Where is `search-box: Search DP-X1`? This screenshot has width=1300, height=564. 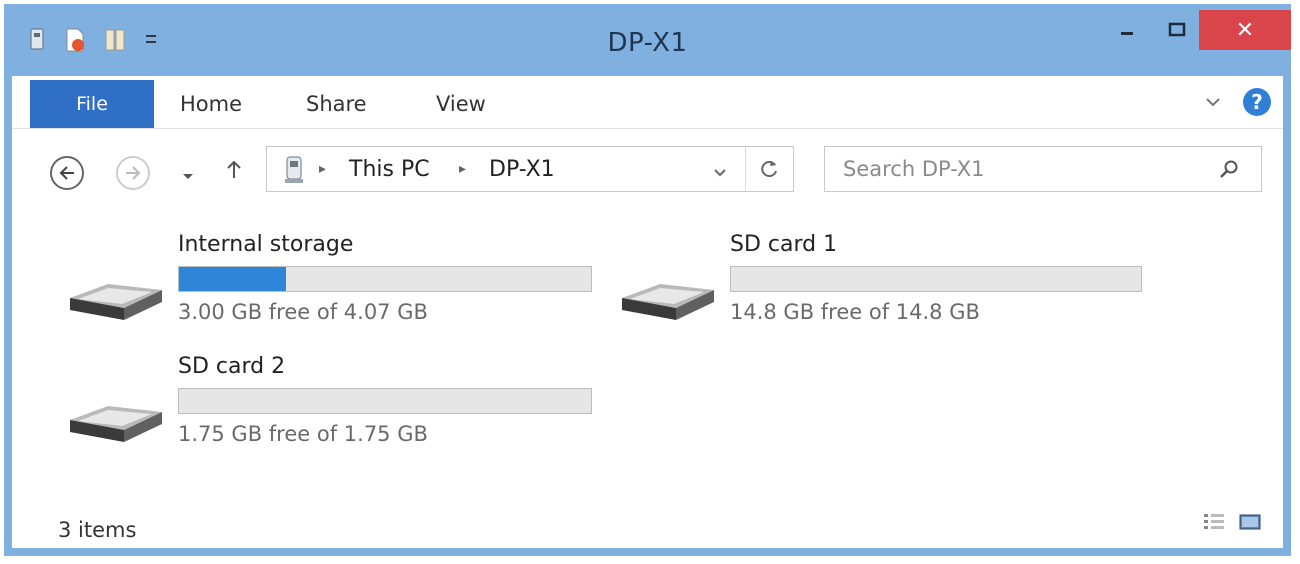 search-box: Search DP-X1 is located at coordinates (1043, 169).